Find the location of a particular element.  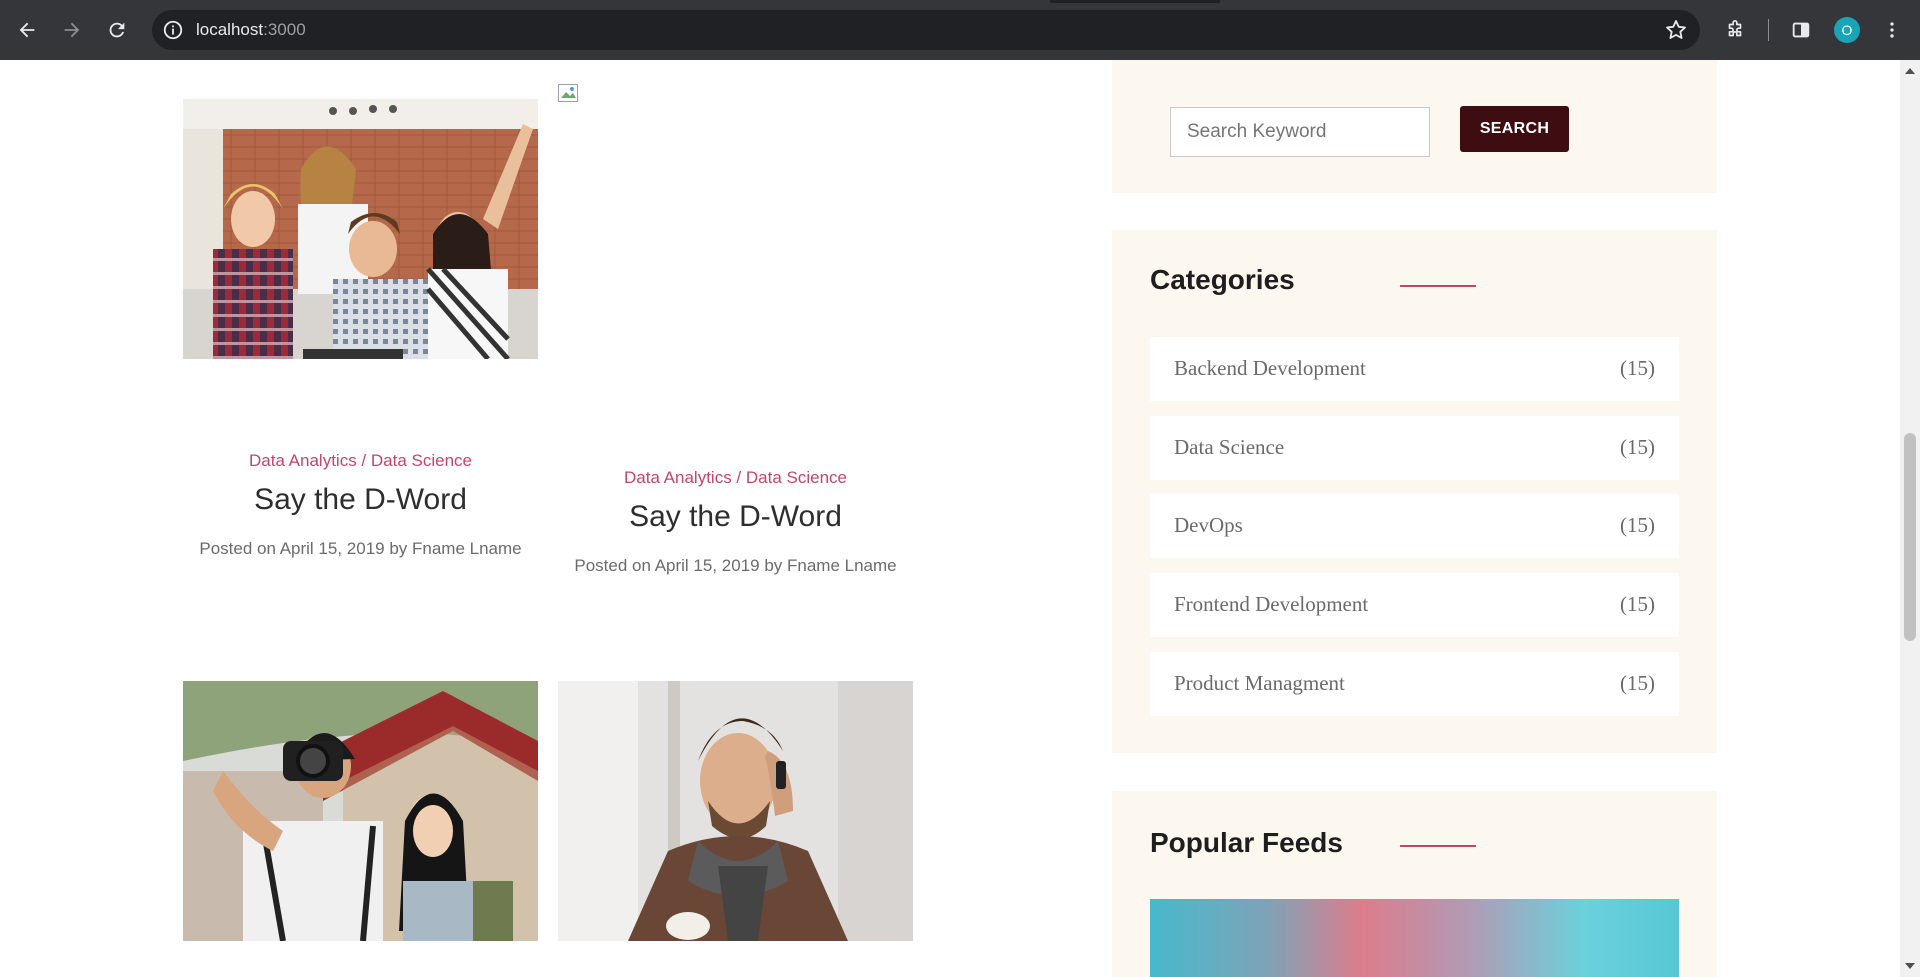

profile-avatar: O is located at coordinates (1847, 30).